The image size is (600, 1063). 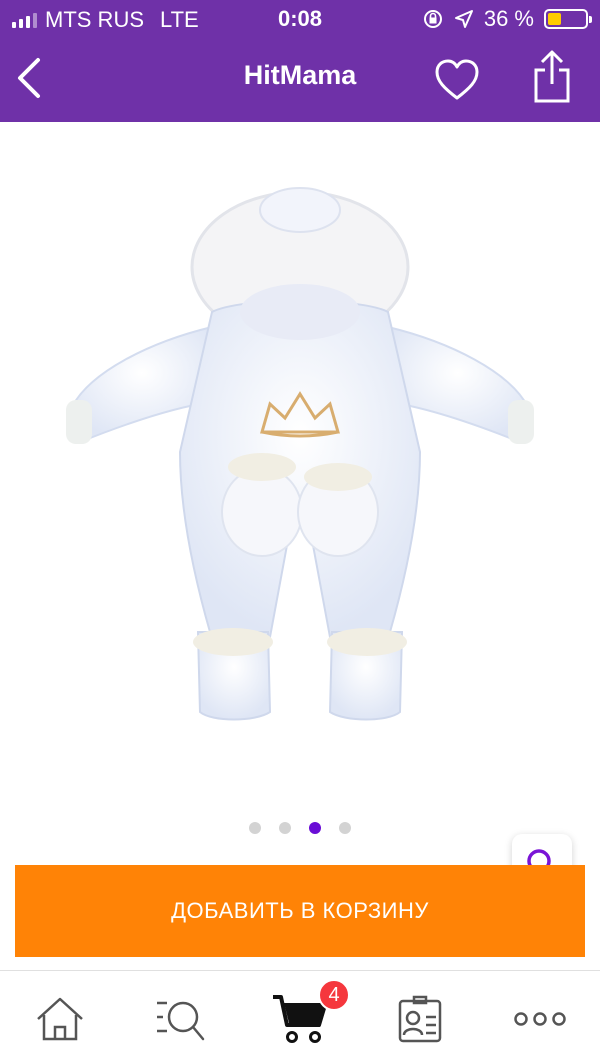 I want to click on app-header: MTS RUS LTE 0:08 36 % HitMama, so click(x=300, y=61).